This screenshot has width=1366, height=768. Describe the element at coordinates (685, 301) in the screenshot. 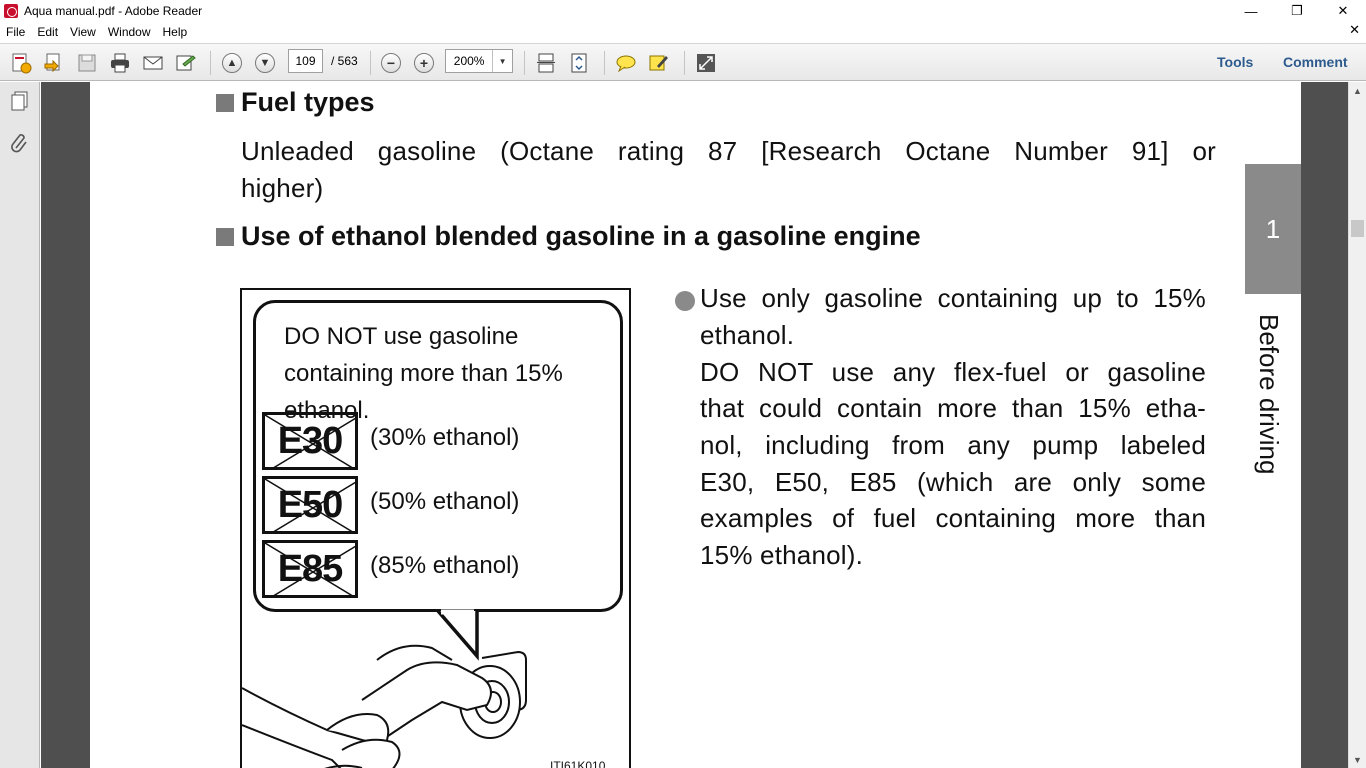

I see `bullet-circle` at that location.